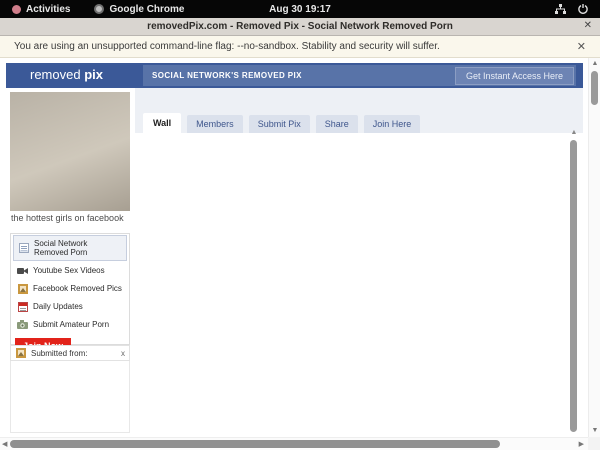 This screenshot has width=600, height=450. Describe the element at coordinates (594, 443) in the screenshot. I see `scrollbar-corner` at that location.